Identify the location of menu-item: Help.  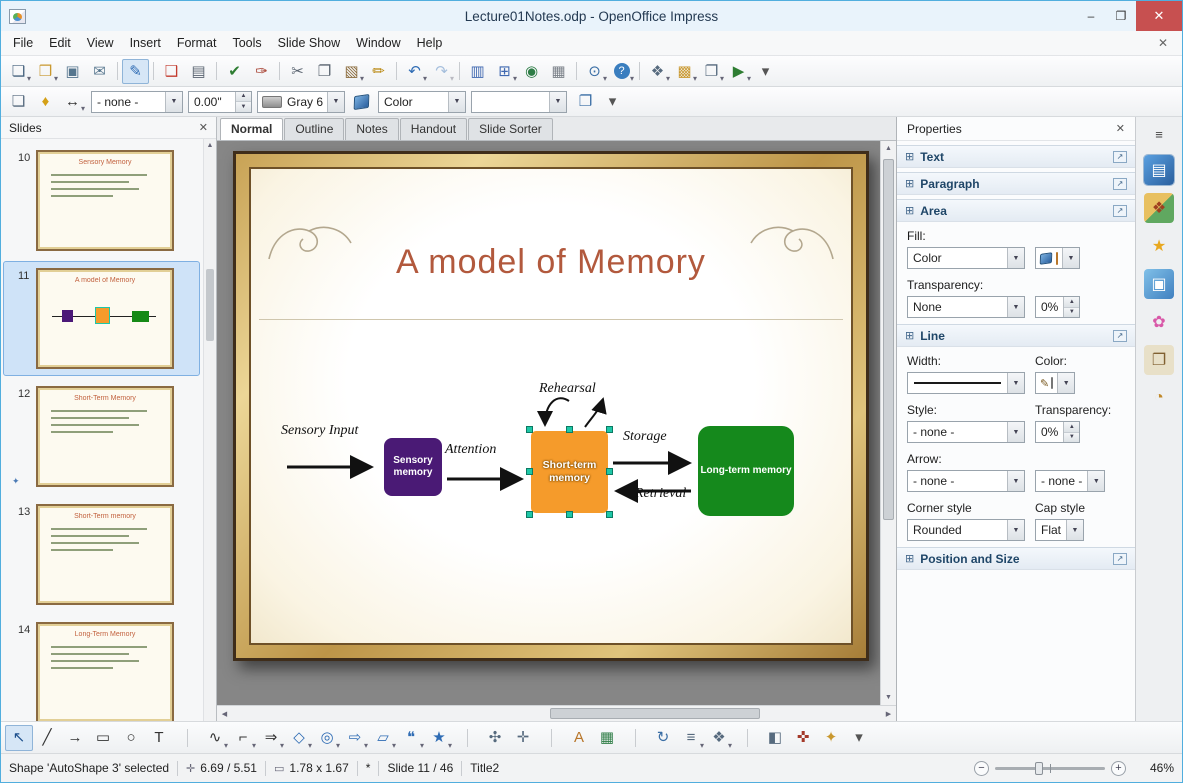
(430, 43).